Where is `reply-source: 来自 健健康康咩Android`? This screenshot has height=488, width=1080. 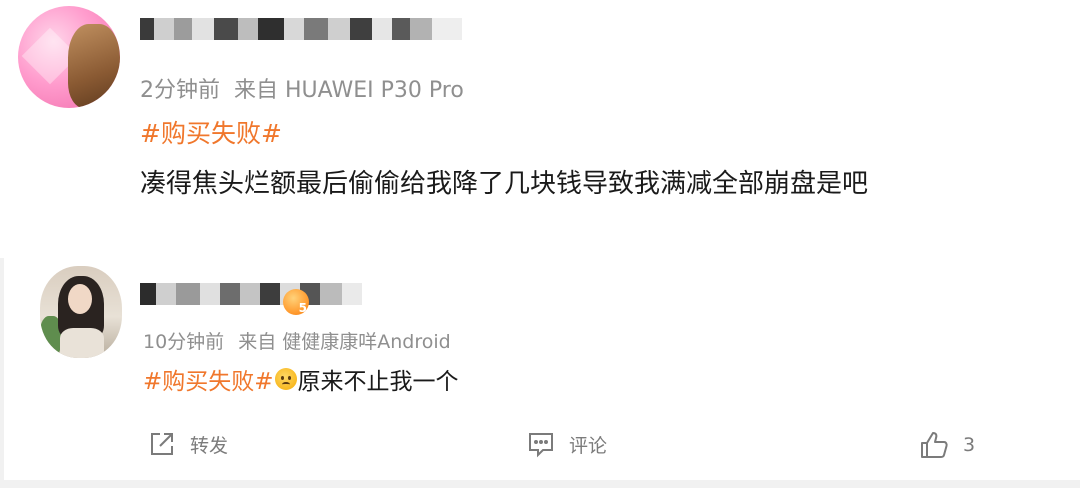 reply-source: 来自 健健康康咩Android is located at coordinates (344, 342).